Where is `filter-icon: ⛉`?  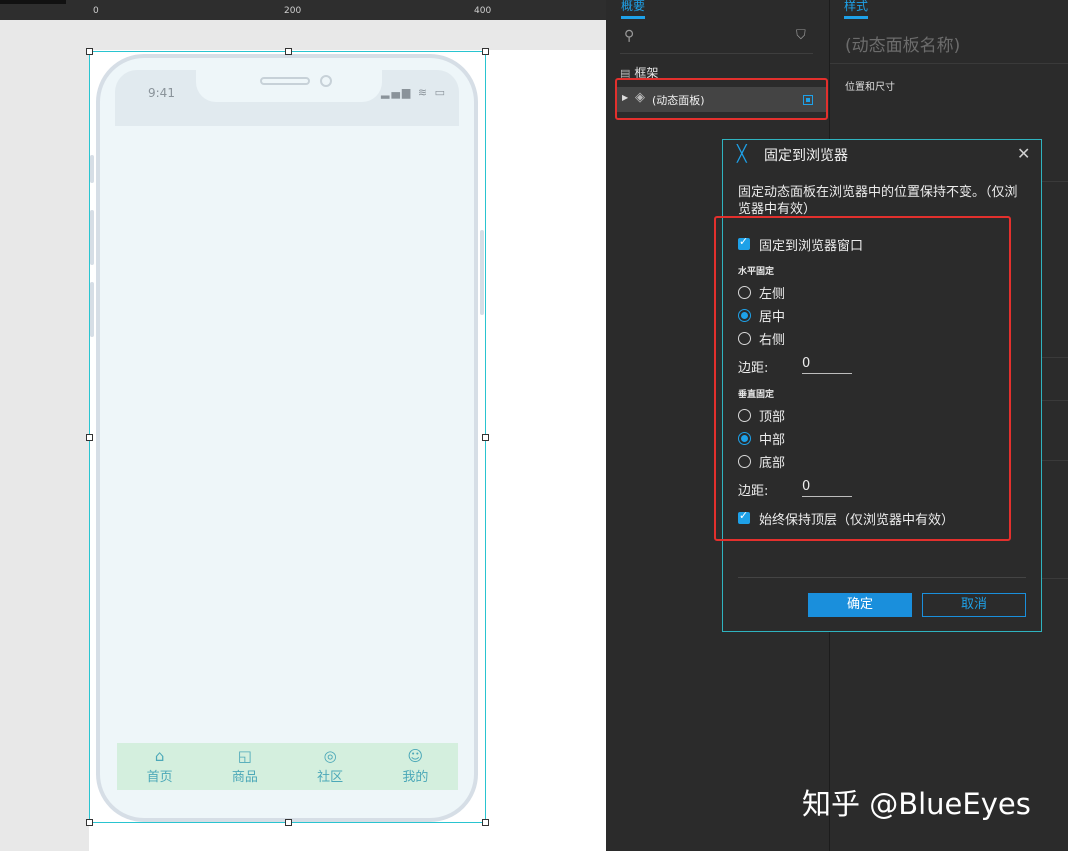
filter-icon: ⛉ is located at coordinates (801, 35).